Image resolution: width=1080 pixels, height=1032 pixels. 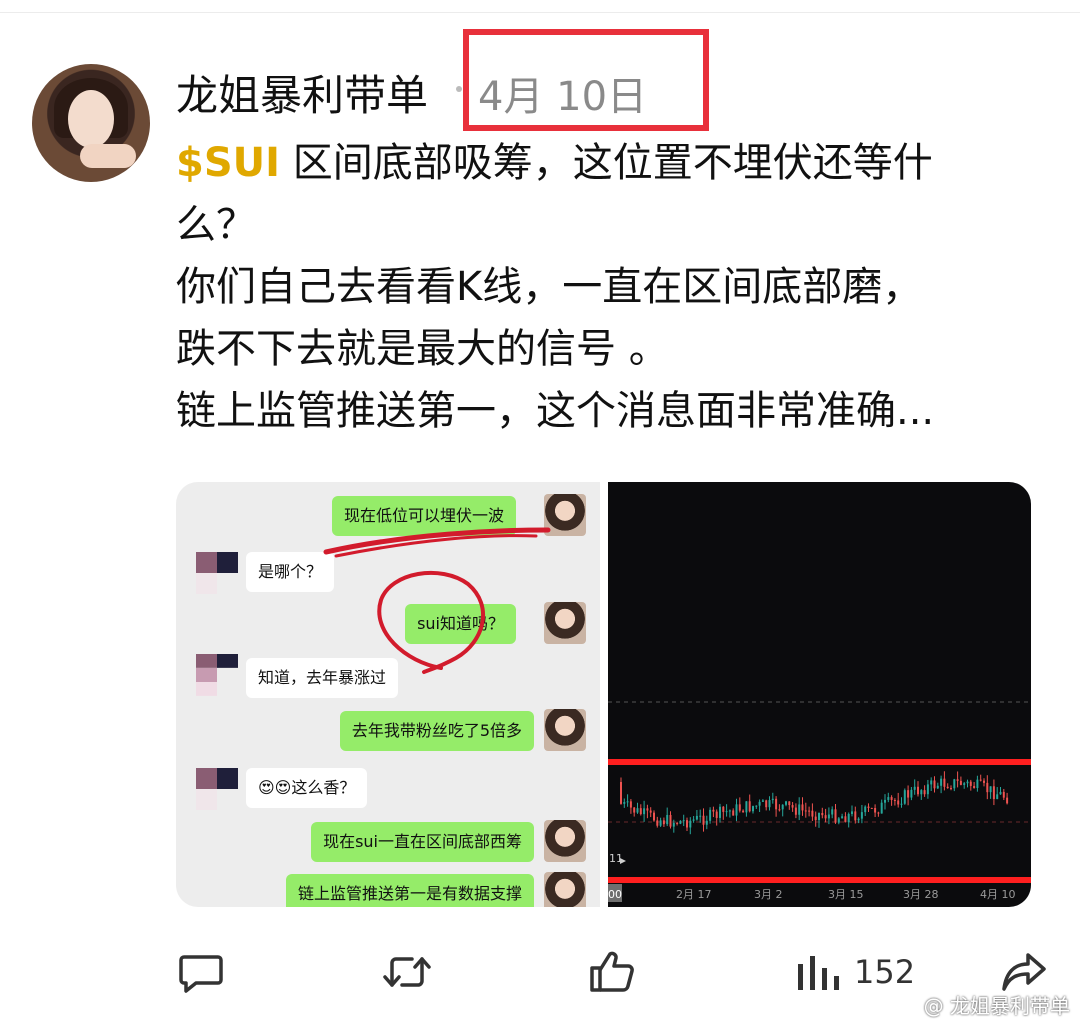 I want to click on x-tick-label: 3月 15, so click(x=846, y=894).